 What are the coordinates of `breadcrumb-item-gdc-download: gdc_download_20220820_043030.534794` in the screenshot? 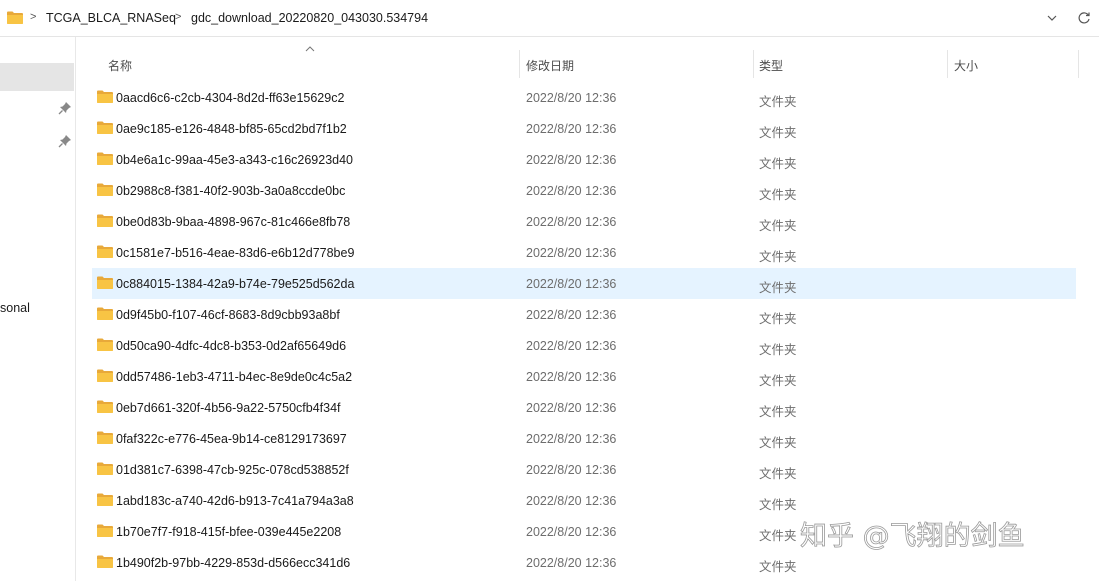 It's located at (309, 18).